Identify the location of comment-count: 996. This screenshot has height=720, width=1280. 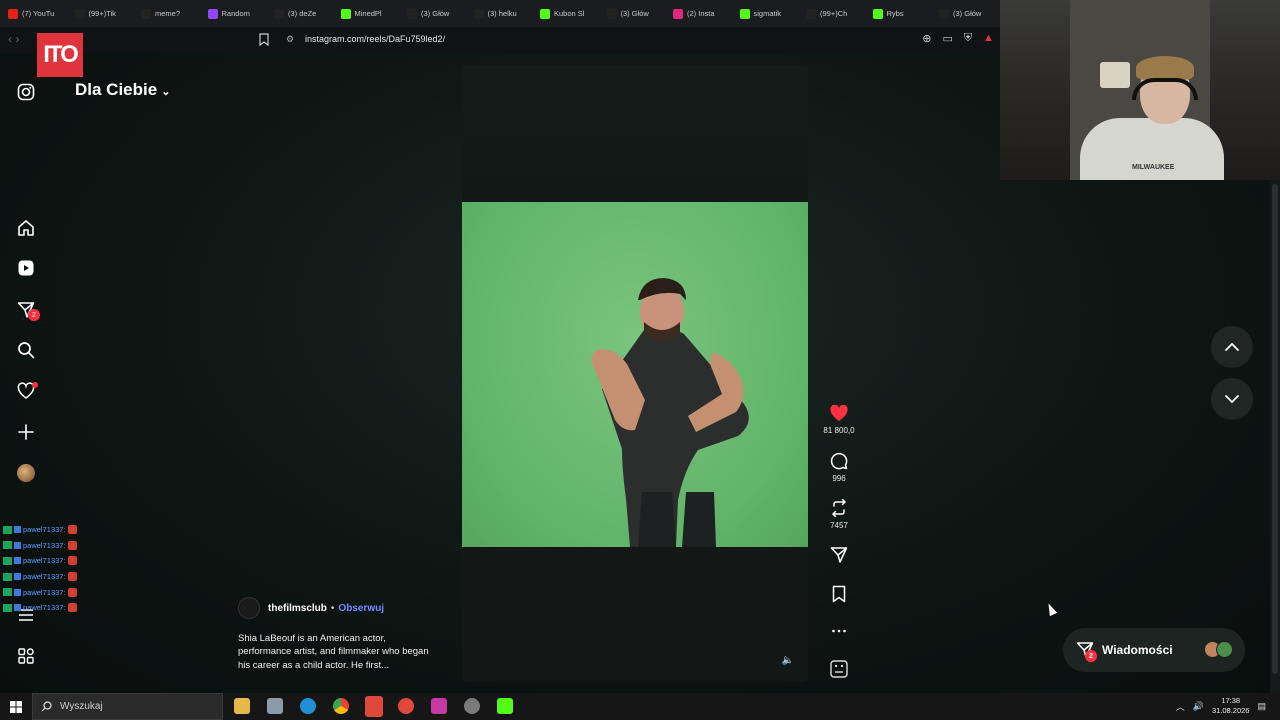
(839, 478).